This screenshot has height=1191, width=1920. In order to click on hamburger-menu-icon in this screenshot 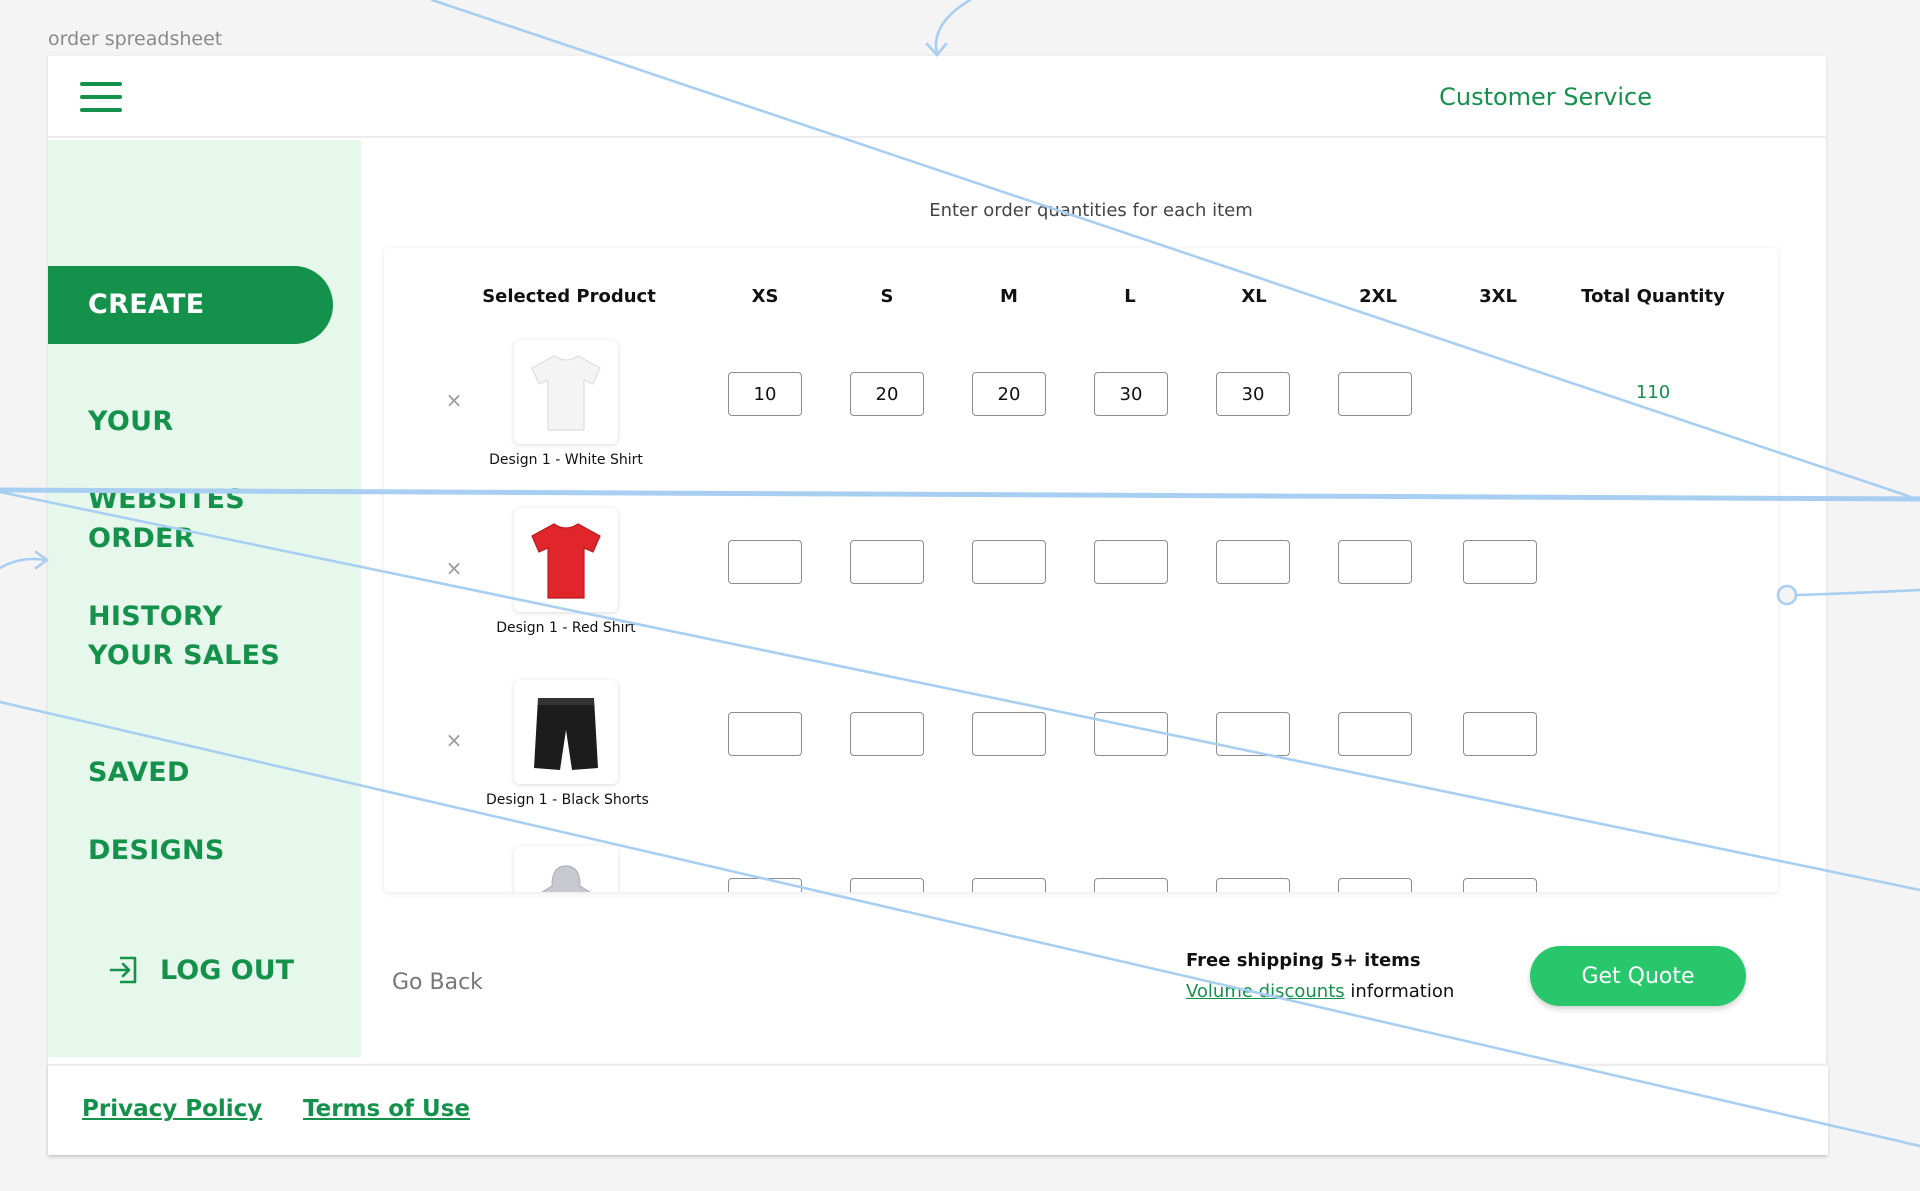, I will do `click(101, 97)`.